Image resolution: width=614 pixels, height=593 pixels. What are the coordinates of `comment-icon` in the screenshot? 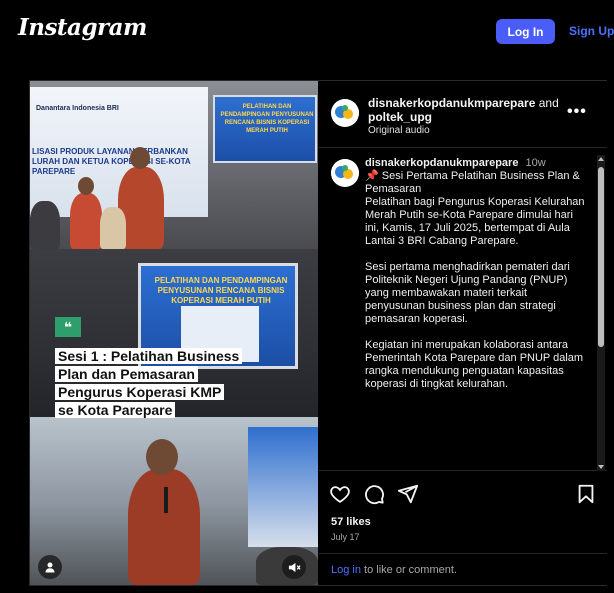 It's located at (374, 494).